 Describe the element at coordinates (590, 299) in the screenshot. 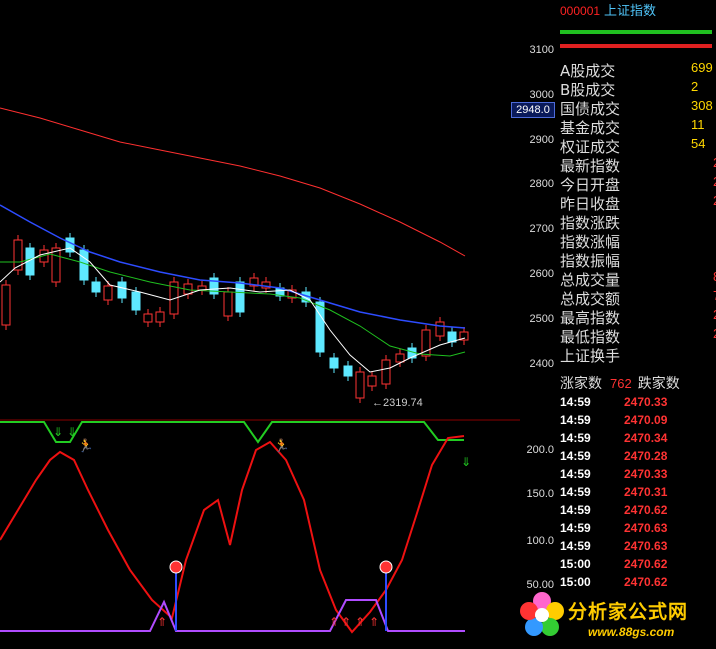

I see `stat-label: 总成交额` at that location.